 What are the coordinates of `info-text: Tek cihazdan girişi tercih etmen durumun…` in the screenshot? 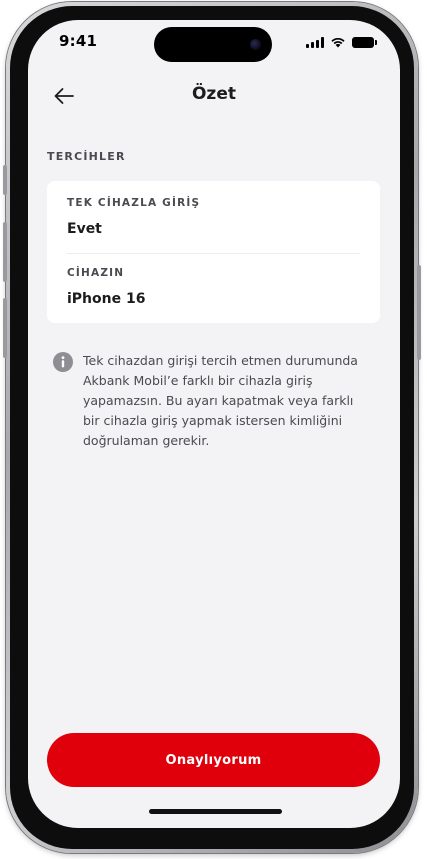 It's located at (220, 400).